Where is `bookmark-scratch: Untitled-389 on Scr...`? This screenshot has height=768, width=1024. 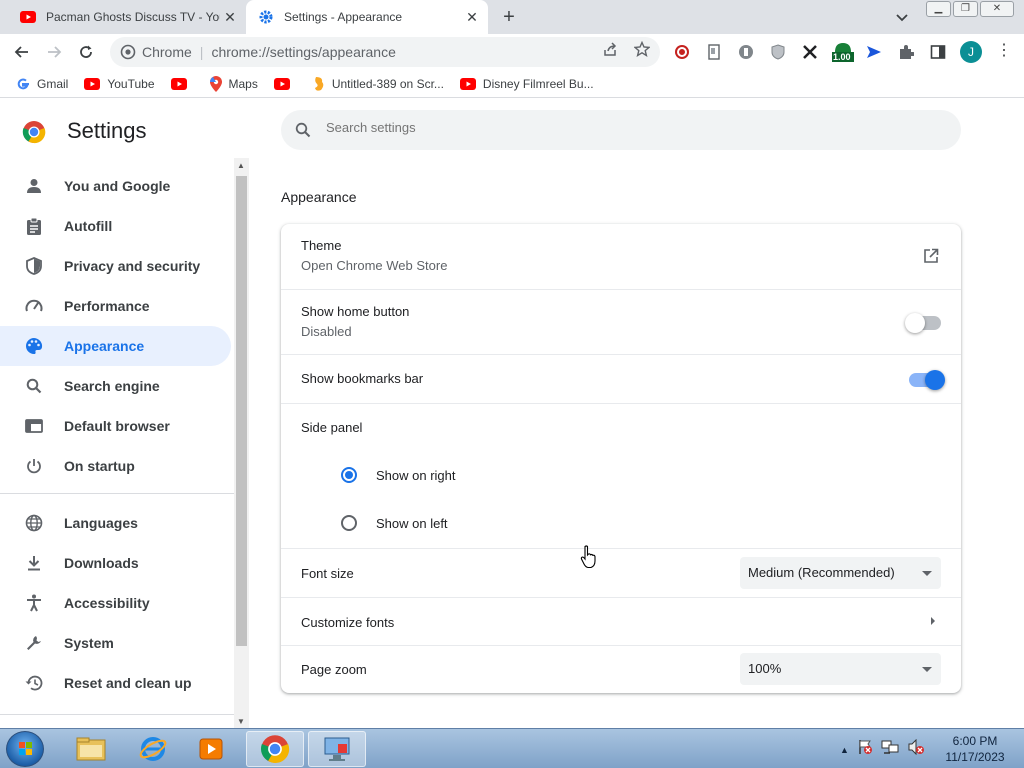
bookmark-scratch: Untitled-389 on Scr... is located at coordinates (378, 84).